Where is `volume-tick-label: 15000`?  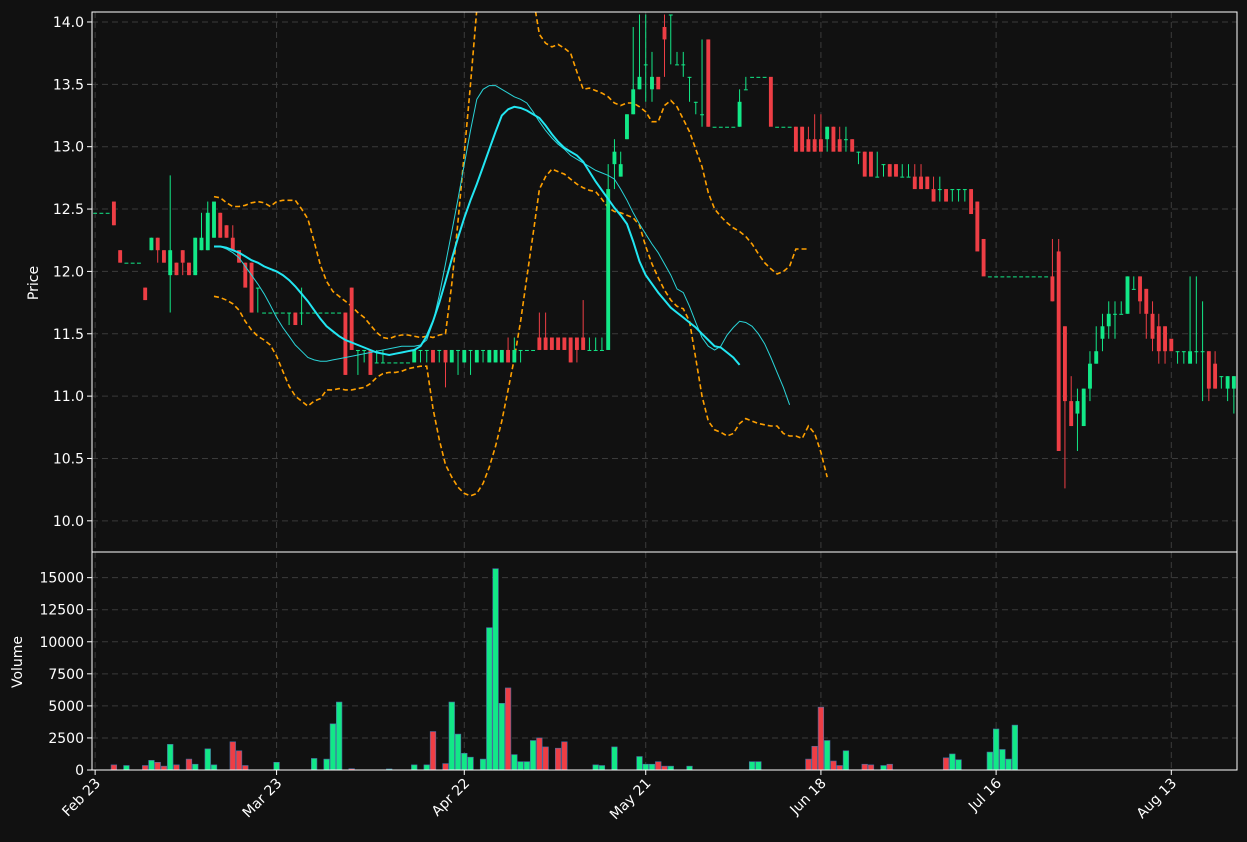
volume-tick-label: 15000 is located at coordinates (61, 579).